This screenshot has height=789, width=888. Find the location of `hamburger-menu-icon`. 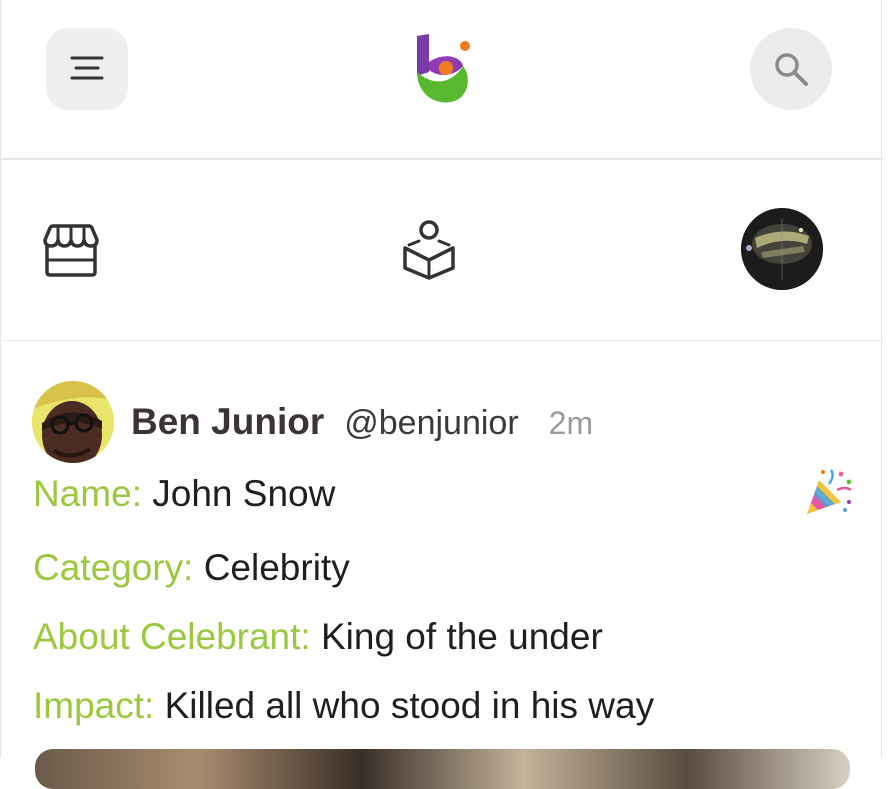

hamburger-menu-icon is located at coordinates (87, 68).